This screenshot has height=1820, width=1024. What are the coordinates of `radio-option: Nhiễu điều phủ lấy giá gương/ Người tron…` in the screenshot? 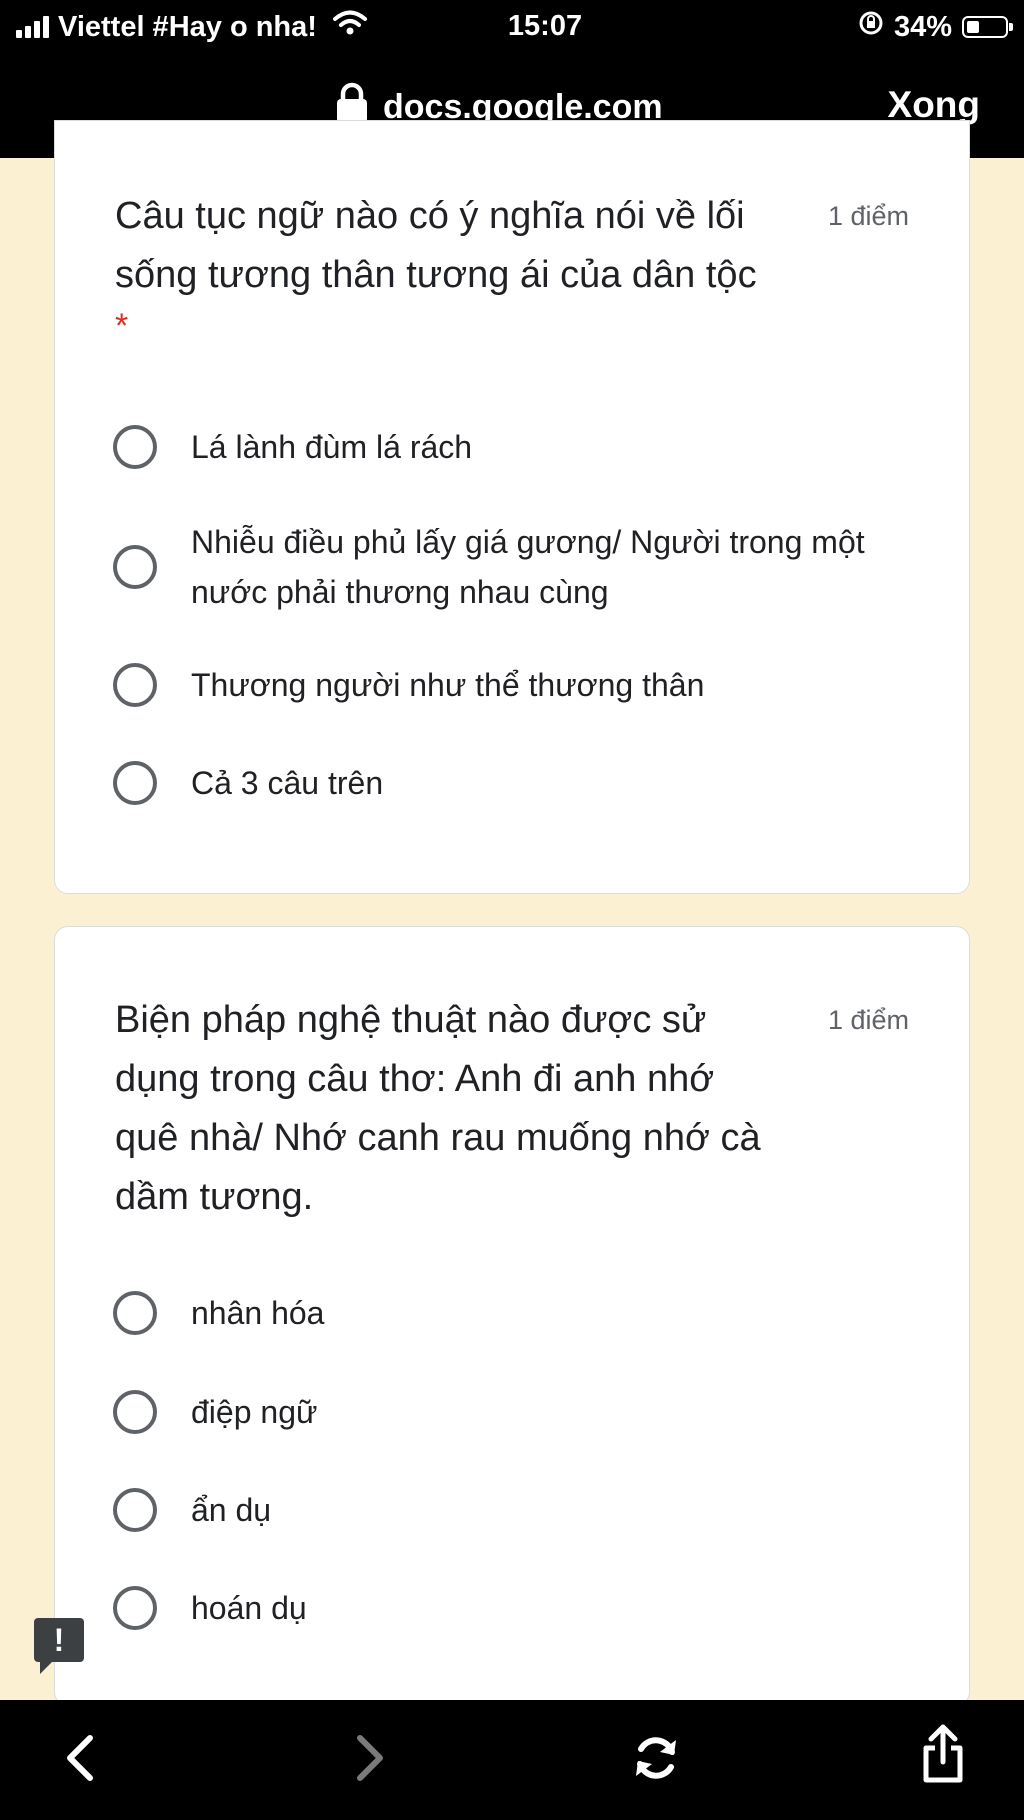 It's located at (503, 567).